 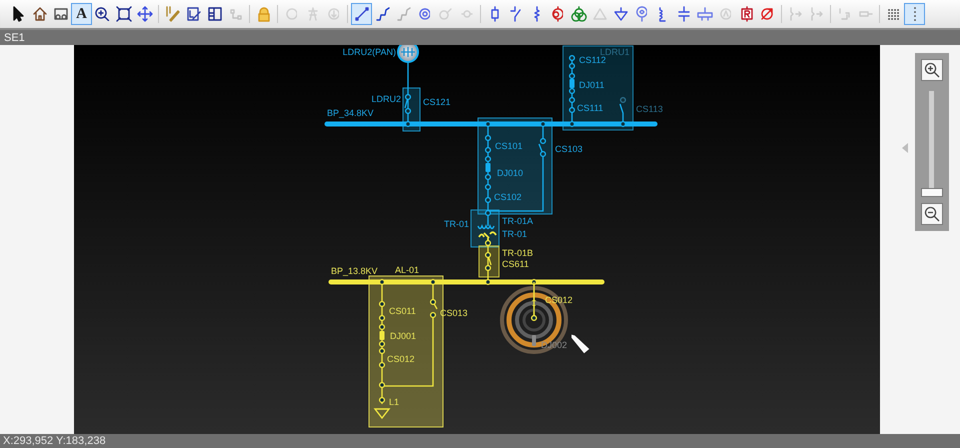 I want to click on zoom-in-icon, so click(x=932, y=70).